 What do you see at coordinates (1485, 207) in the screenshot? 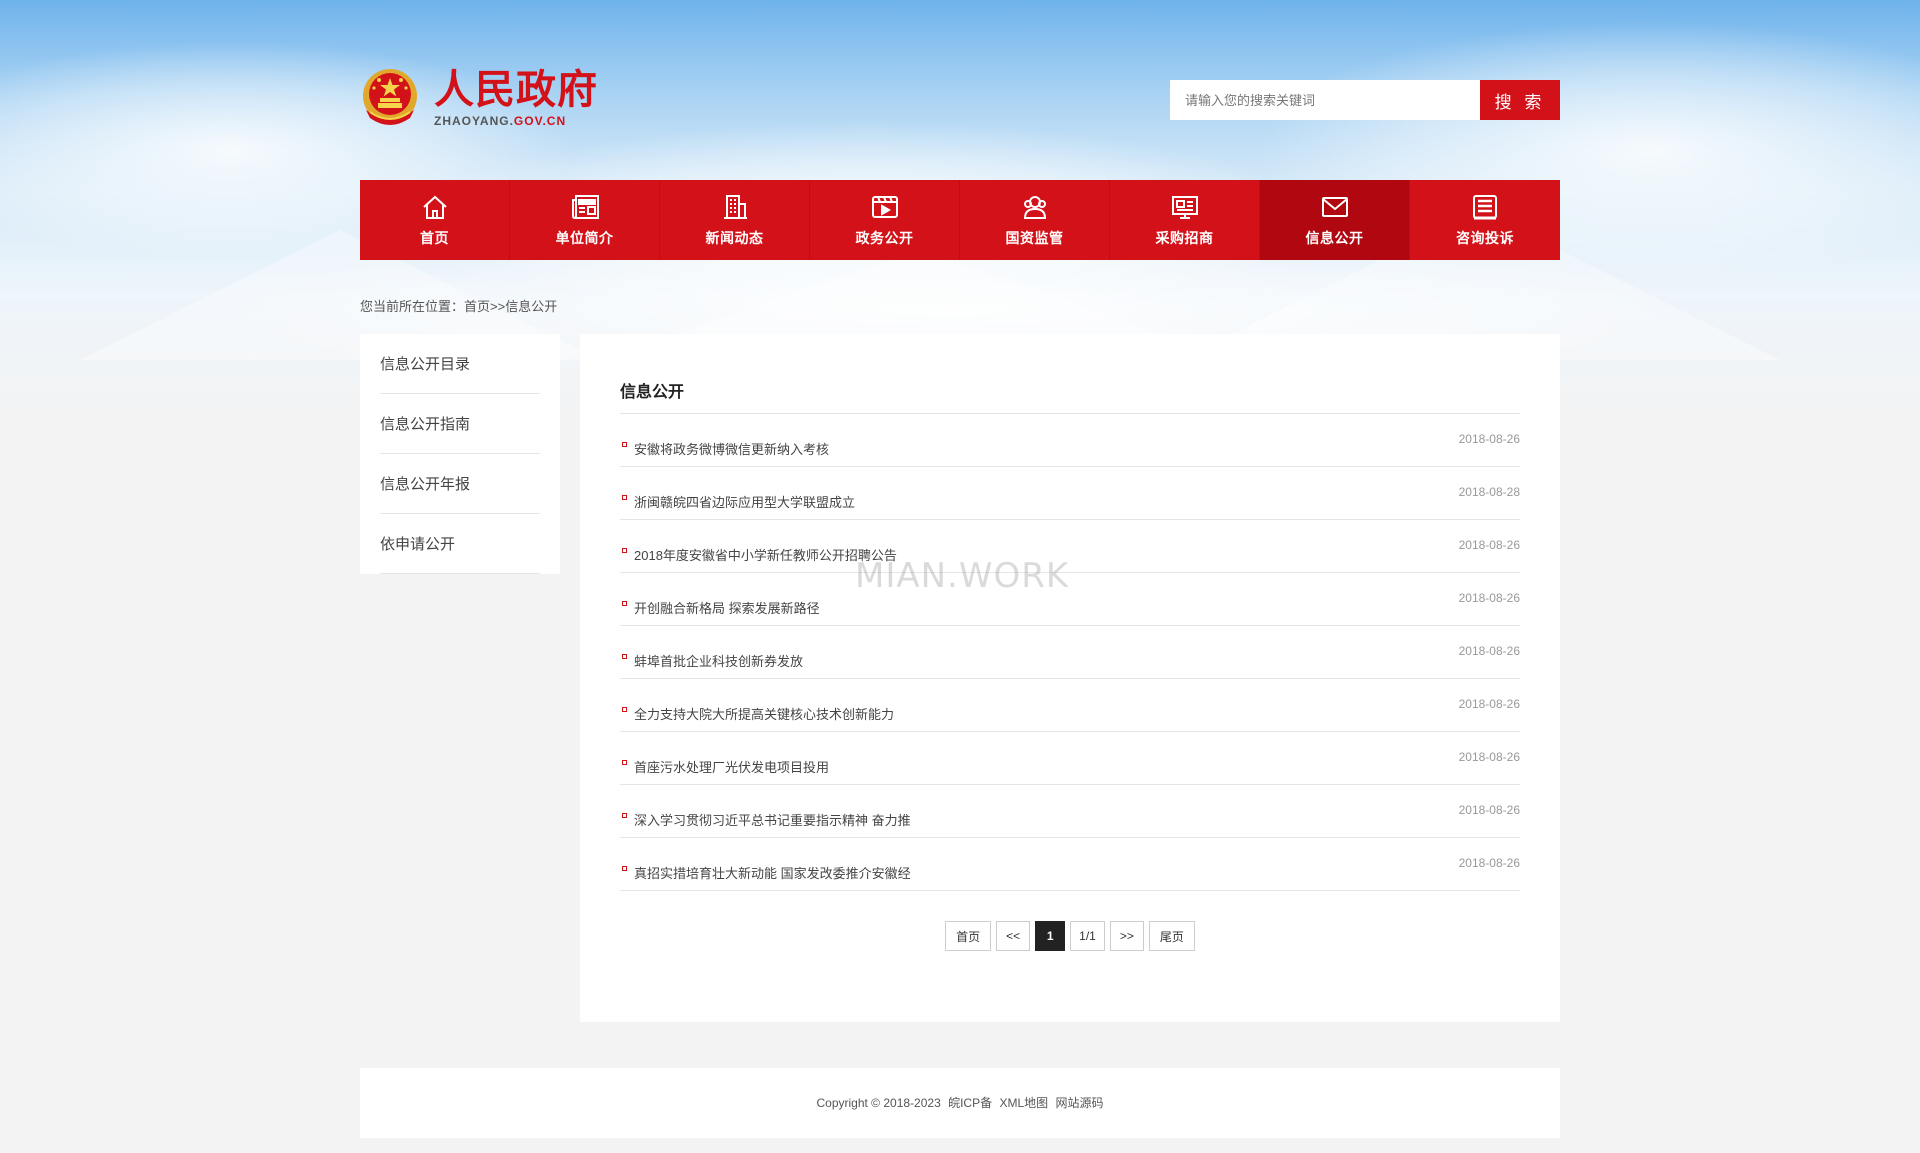
I see `document-icon` at bounding box center [1485, 207].